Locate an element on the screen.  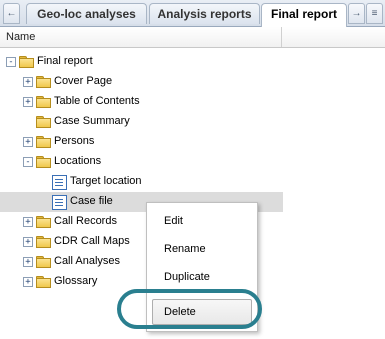
tab-analysis-reports: Analysis reports is located at coordinates (204, 13).